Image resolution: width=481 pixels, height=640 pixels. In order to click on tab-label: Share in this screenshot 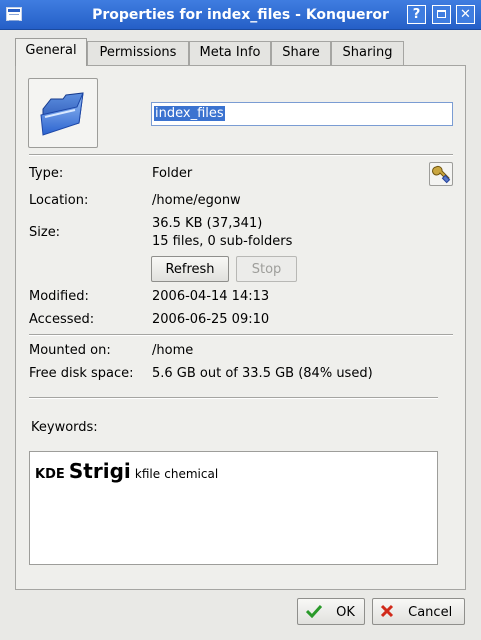, I will do `click(301, 52)`.